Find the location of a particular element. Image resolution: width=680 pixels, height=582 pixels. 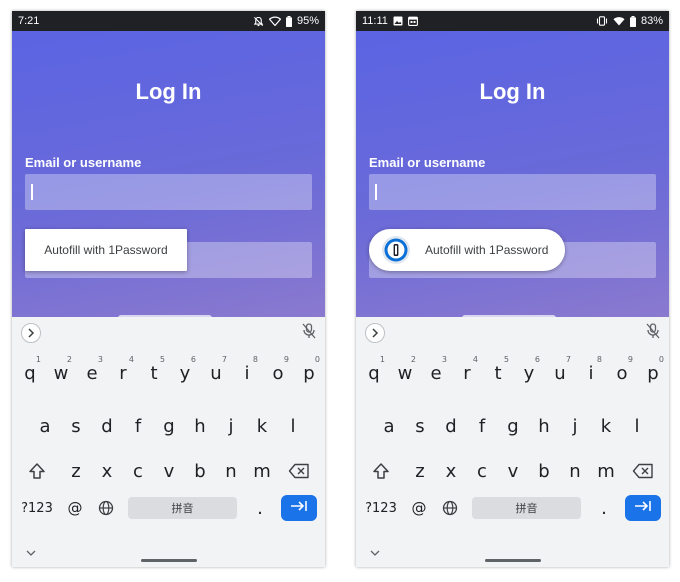

calendar-icon is located at coordinates (412, 21).